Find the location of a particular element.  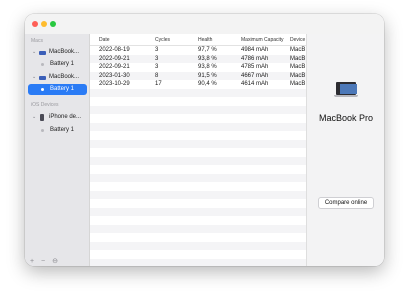

detail-pane: MacBook Pro Compare online is located at coordinates (345, 150).